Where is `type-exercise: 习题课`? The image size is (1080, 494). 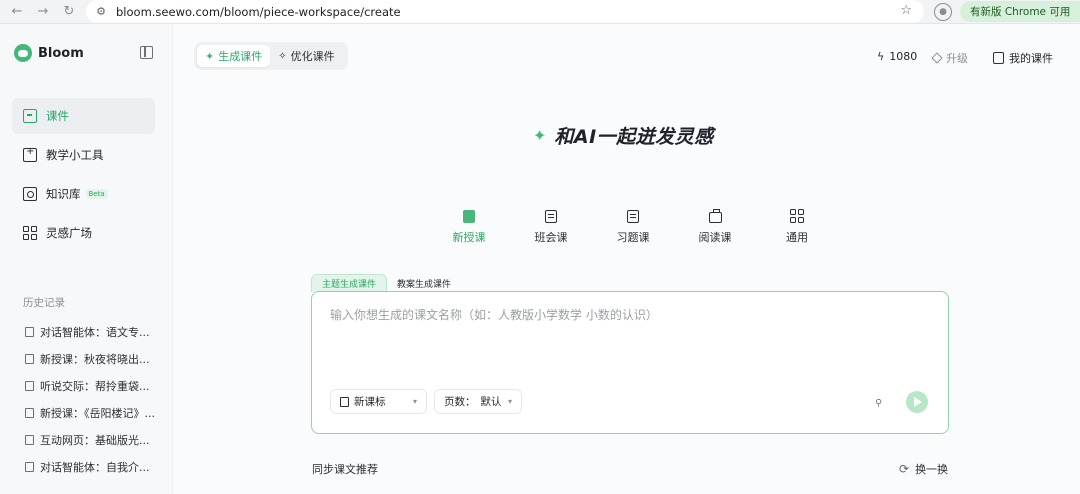 type-exercise: 习题课 is located at coordinates (633, 227).